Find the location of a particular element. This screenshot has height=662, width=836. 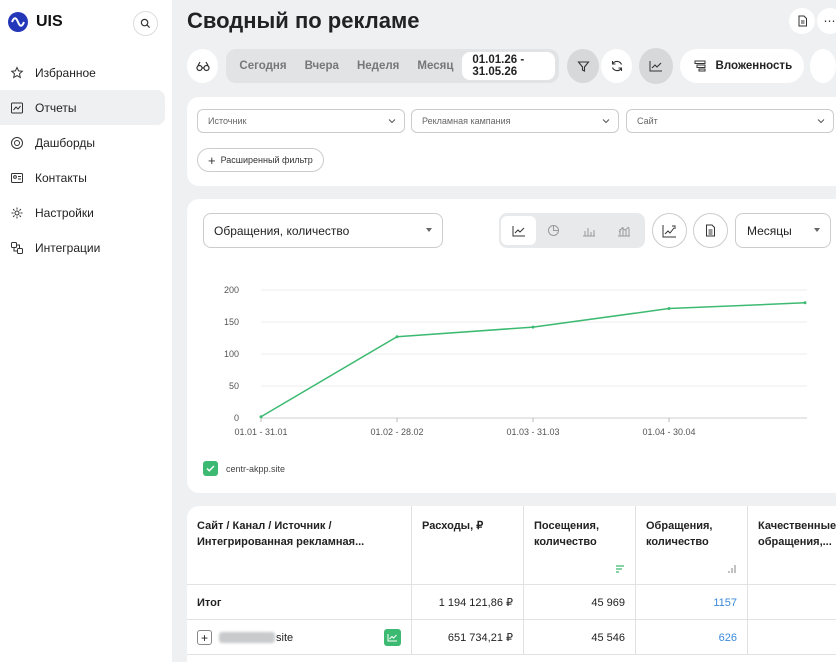

period-week: Неделя is located at coordinates (378, 66).